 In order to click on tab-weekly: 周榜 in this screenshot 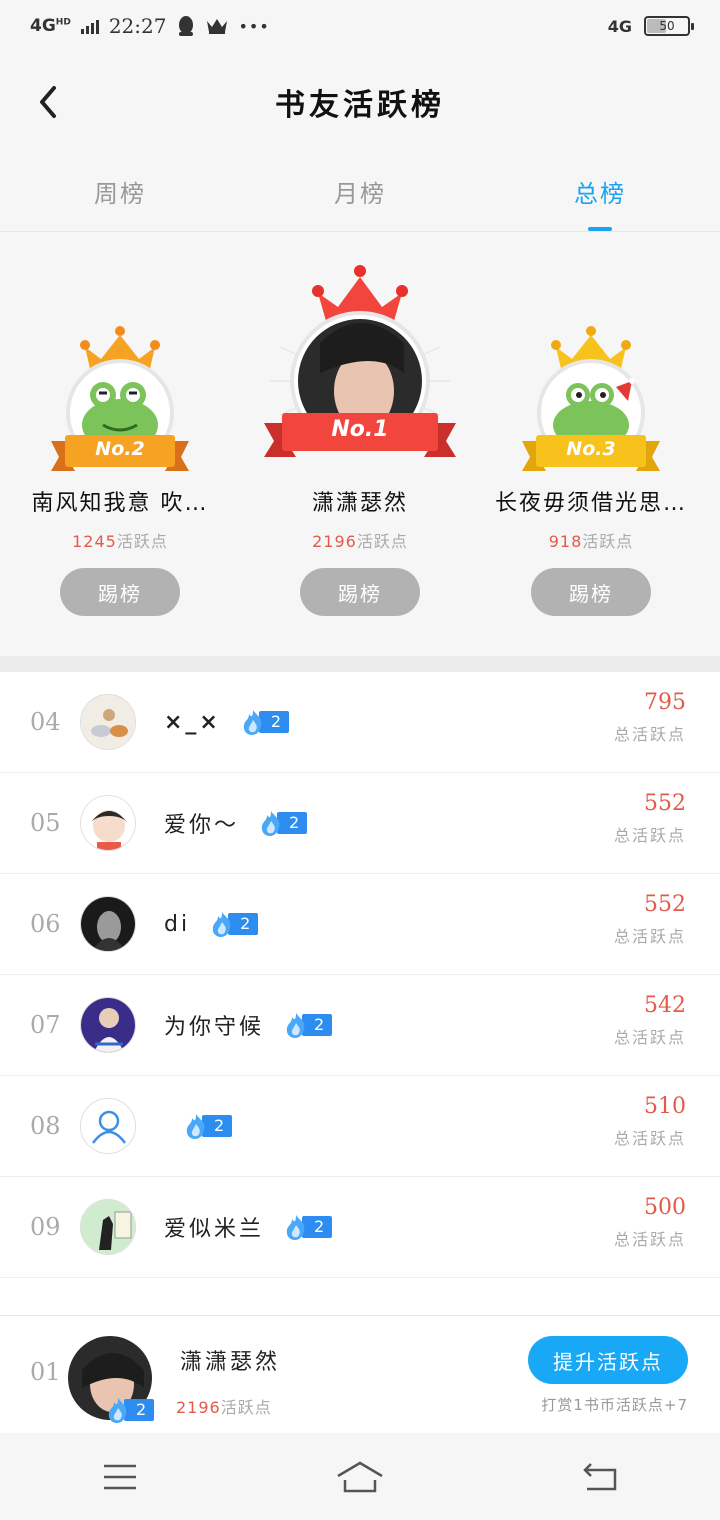, I will do `click(120, 191)`.